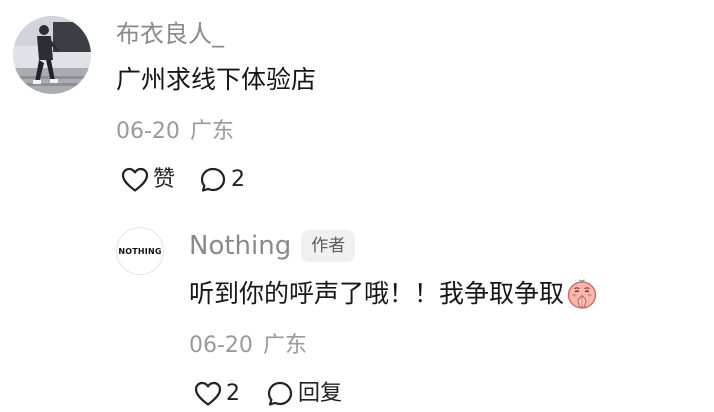  What do you see at coordinates (164, 179) in the screenshot?
I see `like-label: 赞` at bounding box center [164, 179].